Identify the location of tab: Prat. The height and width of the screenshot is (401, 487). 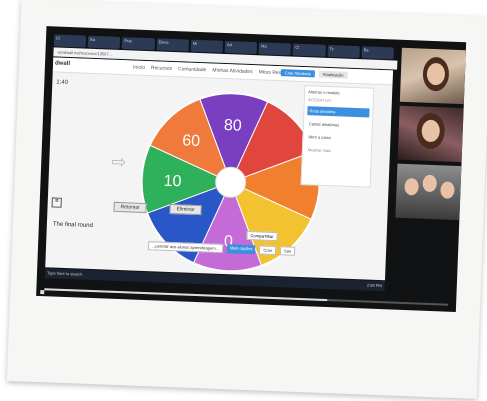
(138, 44).